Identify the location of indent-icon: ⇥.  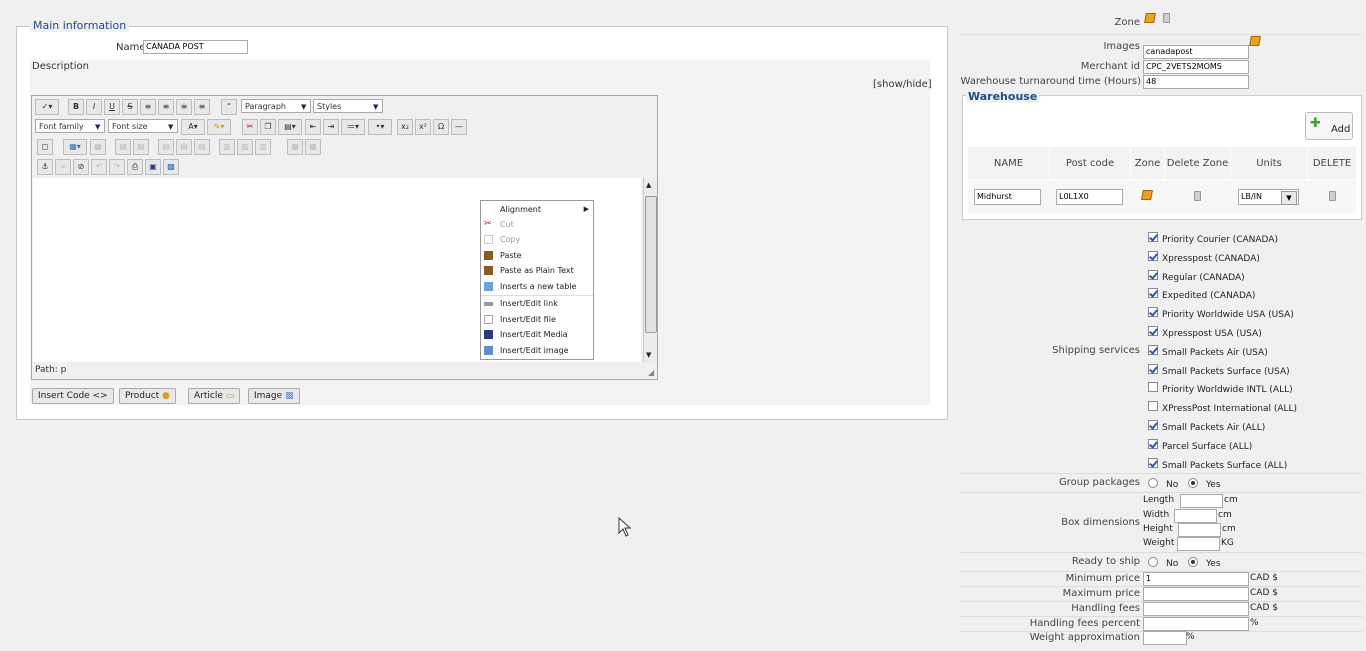
(331, 127).